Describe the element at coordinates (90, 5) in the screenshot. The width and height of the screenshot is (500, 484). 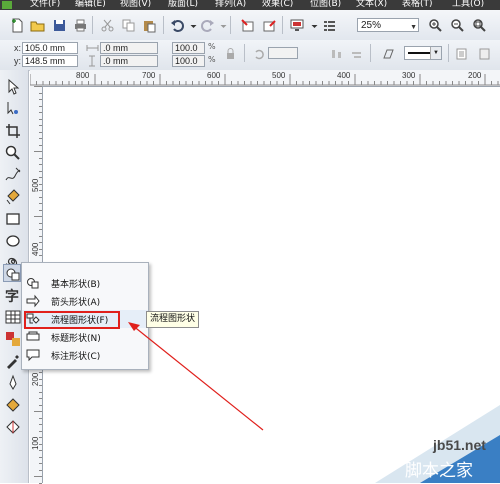
I see `menu-edit: 编辑(E)` at that location.